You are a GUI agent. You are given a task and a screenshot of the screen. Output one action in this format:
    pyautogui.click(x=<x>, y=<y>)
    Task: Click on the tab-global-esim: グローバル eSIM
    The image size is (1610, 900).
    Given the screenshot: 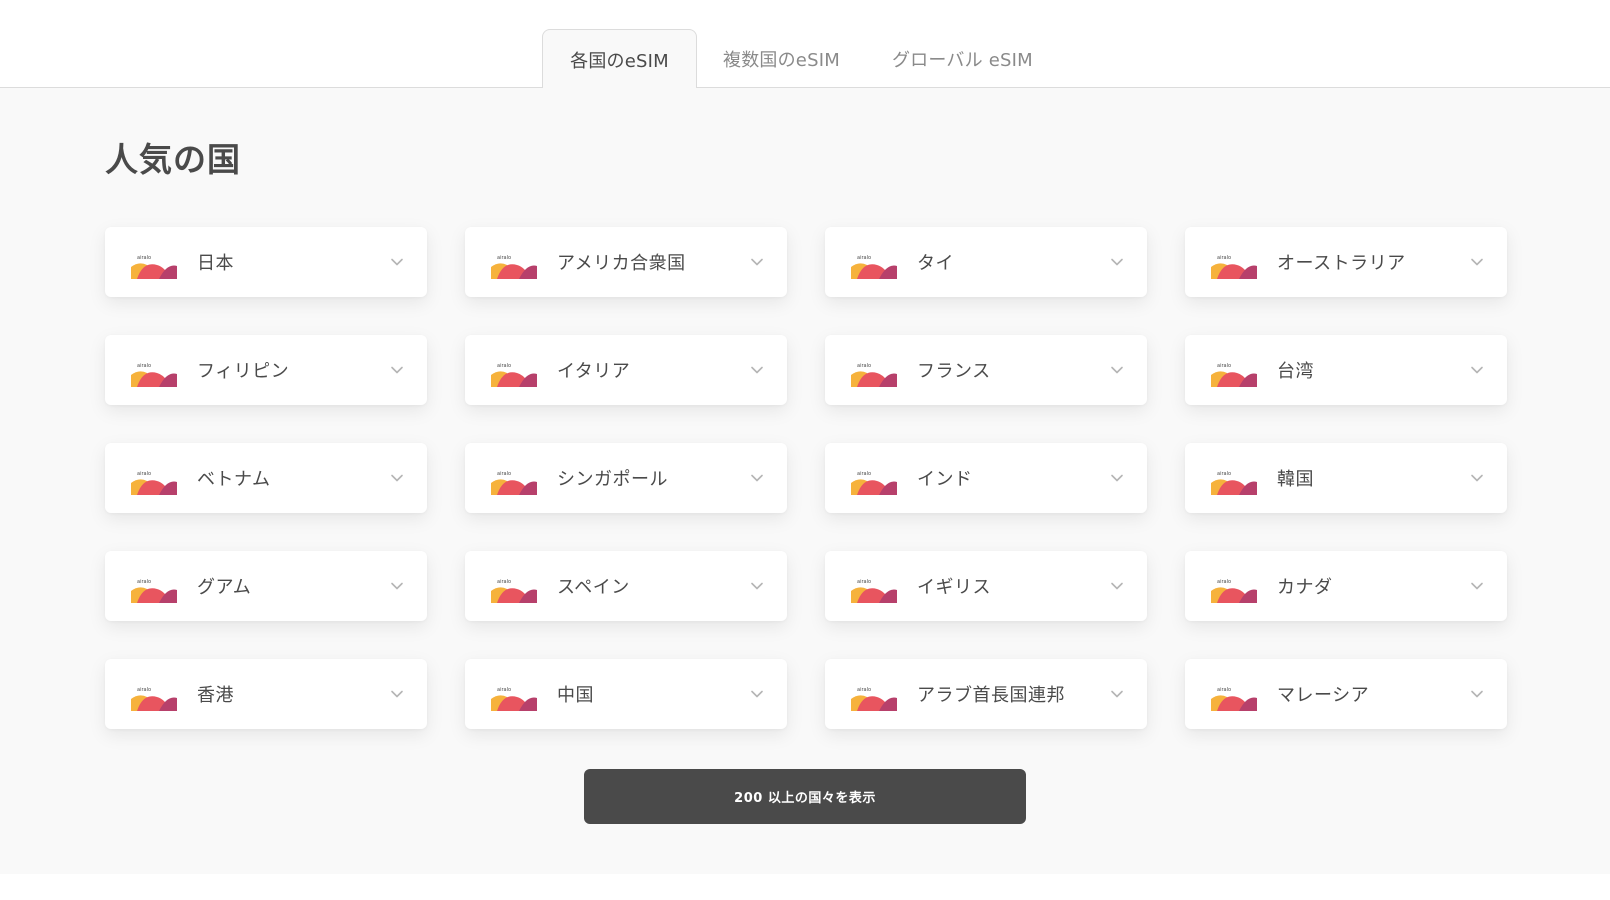 What is the action you would take?
    pyautogui.click(x=962, y=58)
    